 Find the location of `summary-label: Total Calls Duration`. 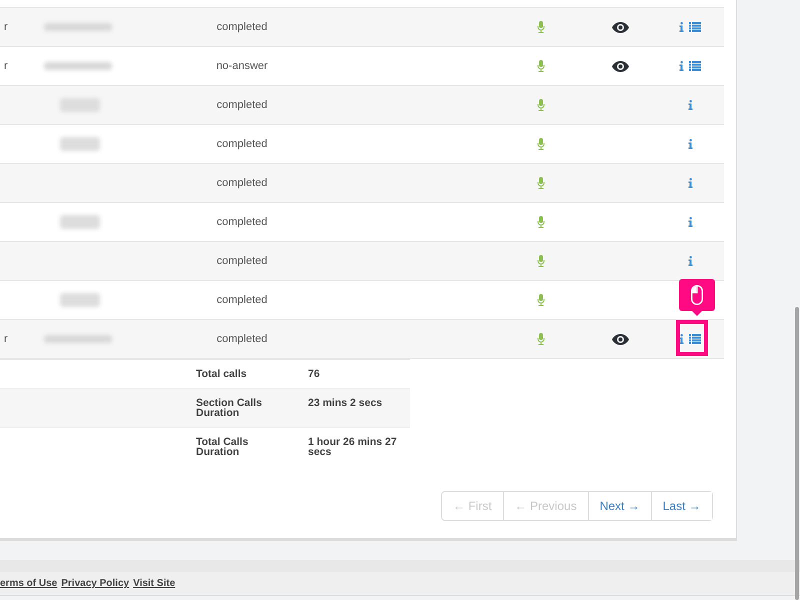

summary-label: Total Calls Duration is located at coordinates (223, 447).